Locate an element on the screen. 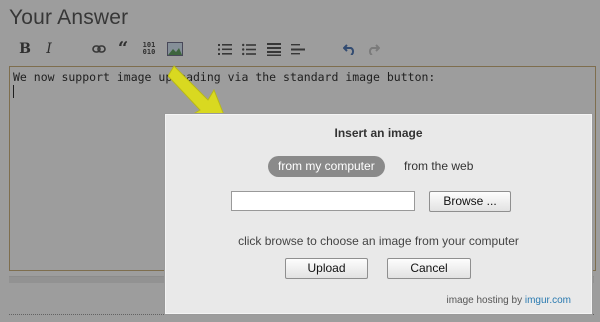 The image size is (600, 322). upload-button: Upload is located at coordinates (326, 268).